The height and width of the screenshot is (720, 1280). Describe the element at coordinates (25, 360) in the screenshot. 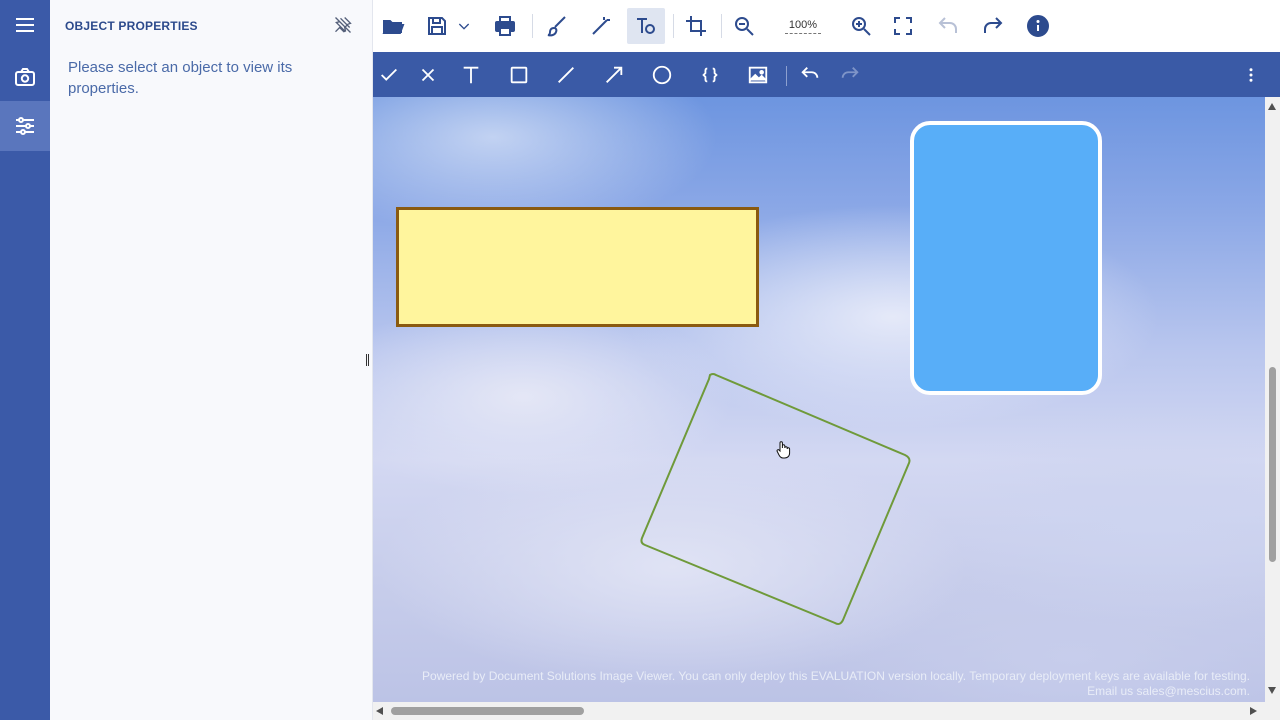

I see `left-rail` at that location.